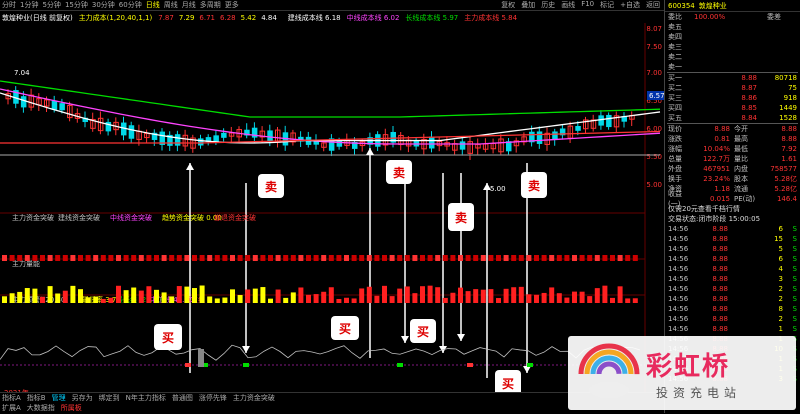 The width and height of the screenshot is (800, 414). Describe the element at coordinates (51, 5) in the screenshot. I see `period-tab: 5分钟` at that location.